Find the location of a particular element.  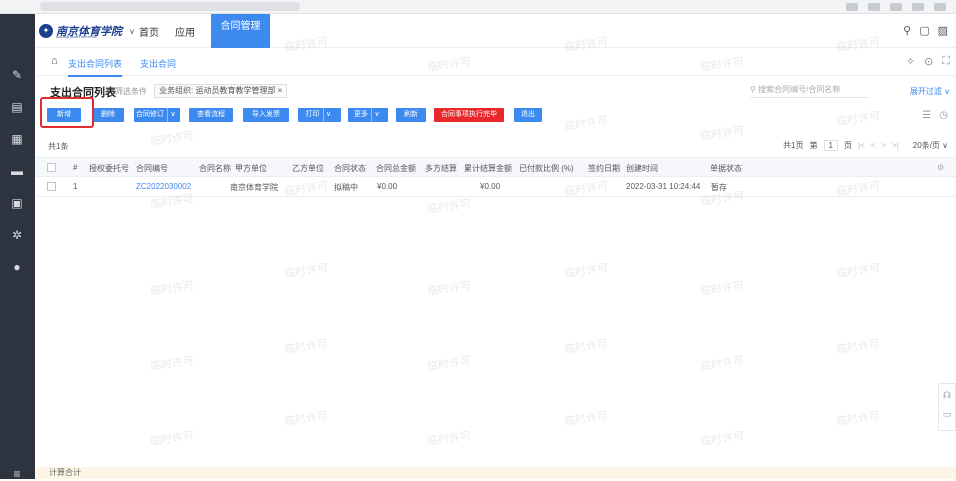

select-all-checkbox is located at coordinates (51, 167).